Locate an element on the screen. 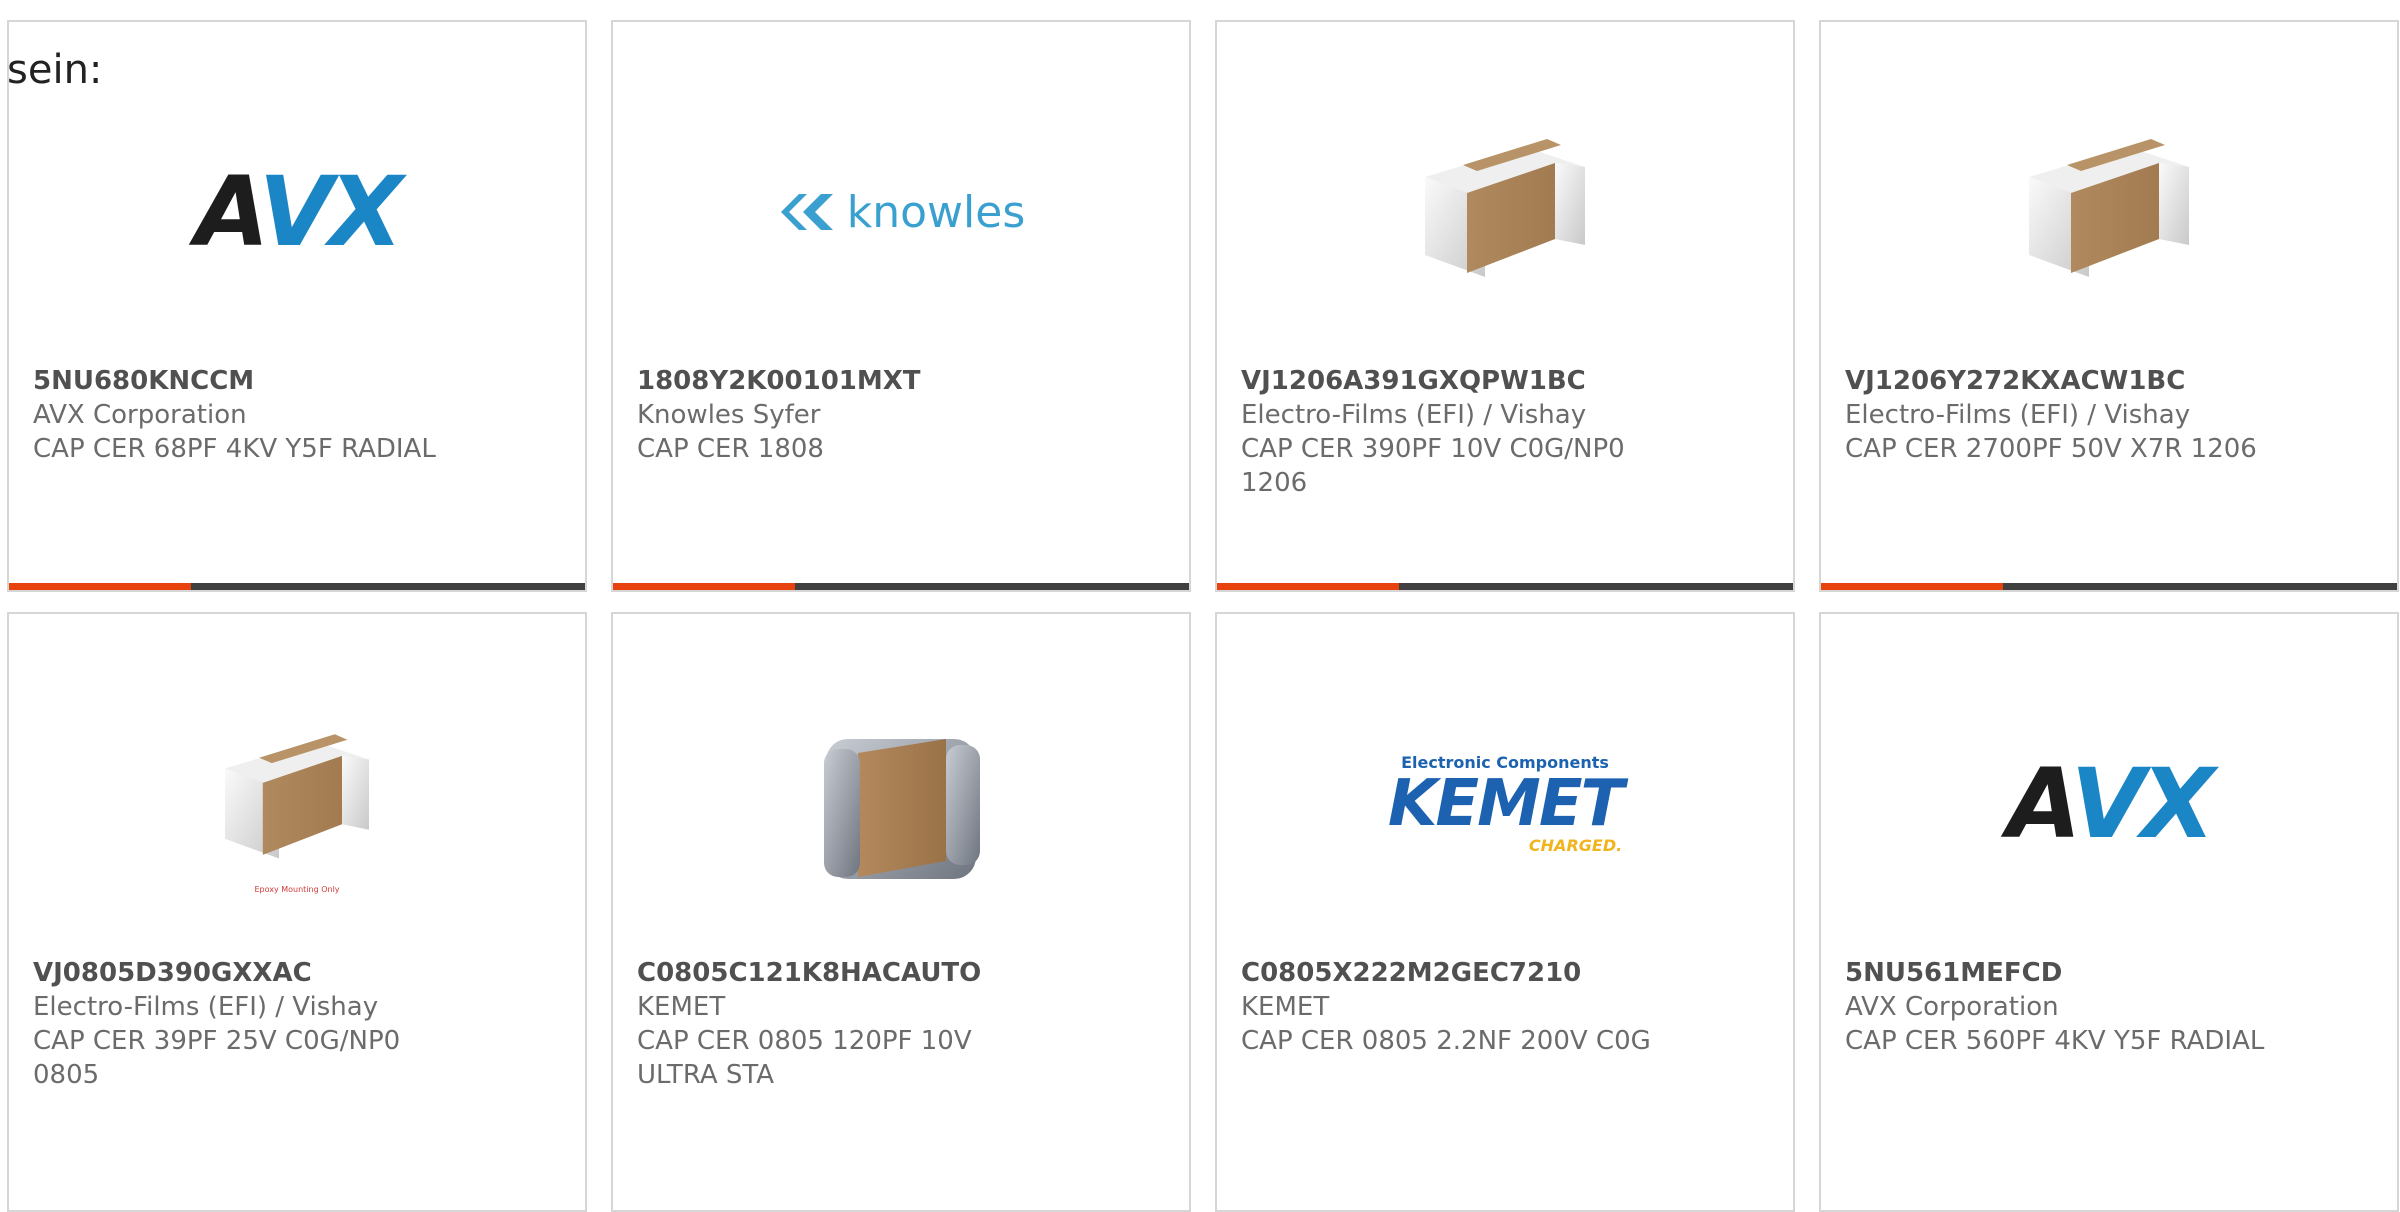  description: CAP CER 390PF 10V C0G/NP0 1206 is located at coordinates (1433, 466).